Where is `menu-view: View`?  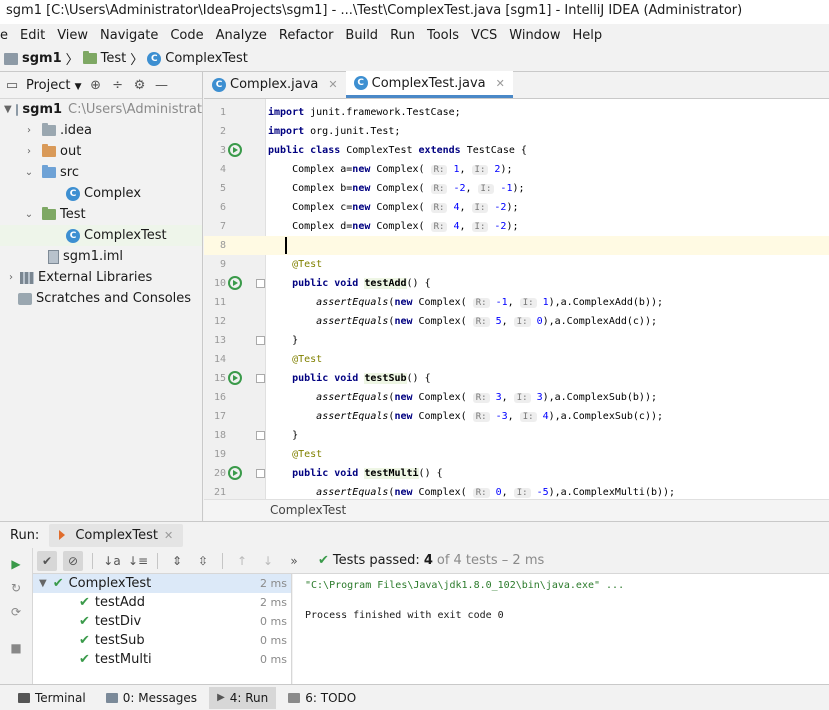
menu-view: View is located at coordinates (72, 35).